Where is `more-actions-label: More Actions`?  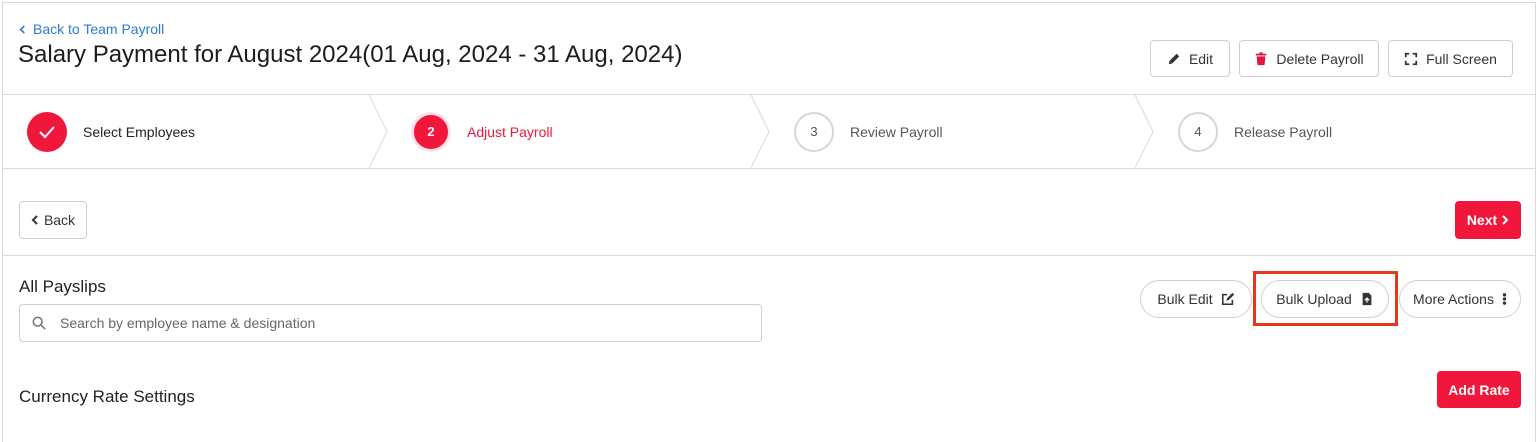
more-actions-label: More Actions is located at coordinates (1453, 299).